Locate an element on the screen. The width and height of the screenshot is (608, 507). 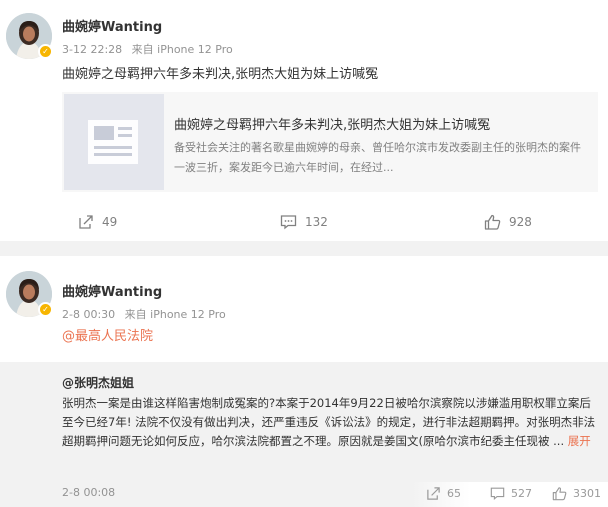
post-meta: 2-8 00:30 来自 iPhone 12 Pro is located at coordinates (147, 314).